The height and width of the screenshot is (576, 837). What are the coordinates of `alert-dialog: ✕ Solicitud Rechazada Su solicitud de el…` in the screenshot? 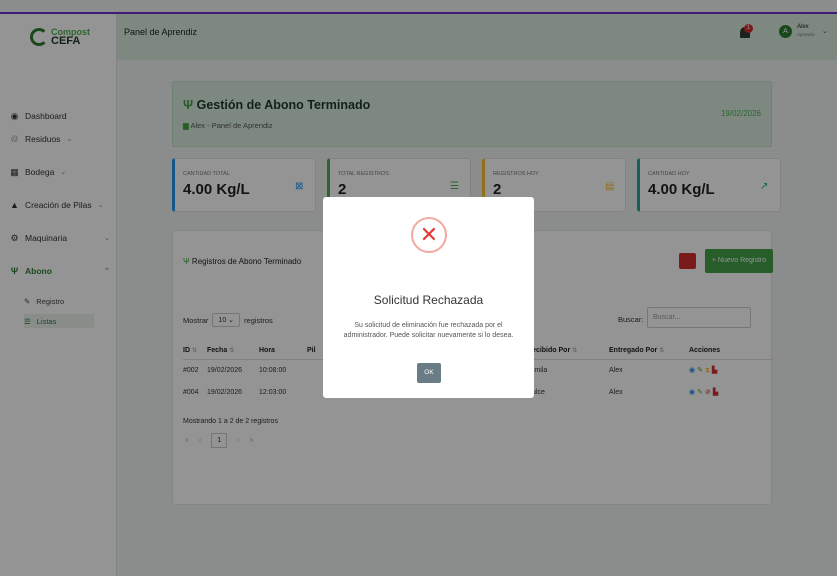 It's located at (428, 297).